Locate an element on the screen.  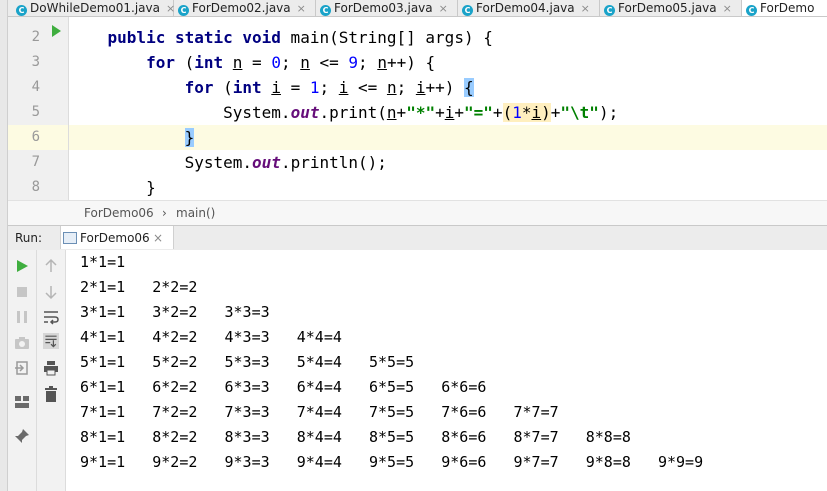
run-toolbar-secondary is located at coordinates (51, 370).